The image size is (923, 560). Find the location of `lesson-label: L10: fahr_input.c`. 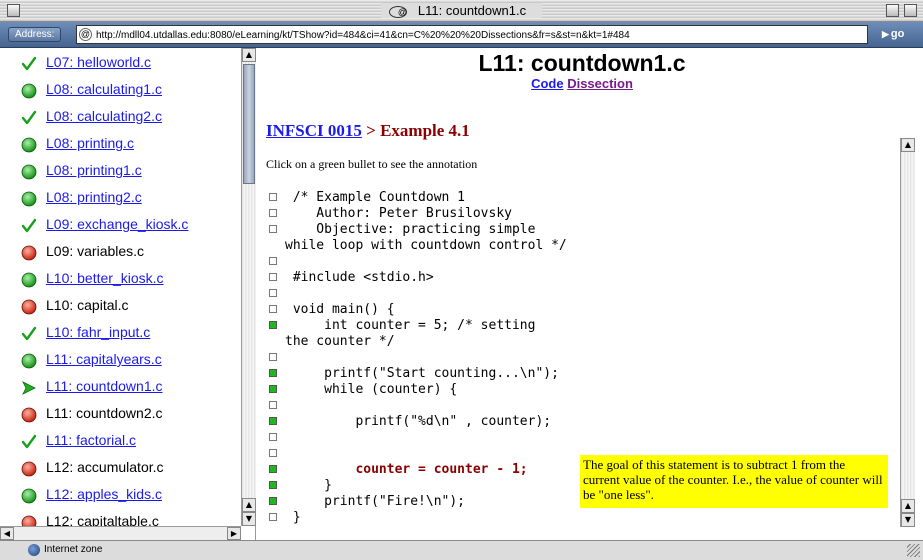

lesson-label: L10: fahr_input.c is located at coordinates (98, 332).